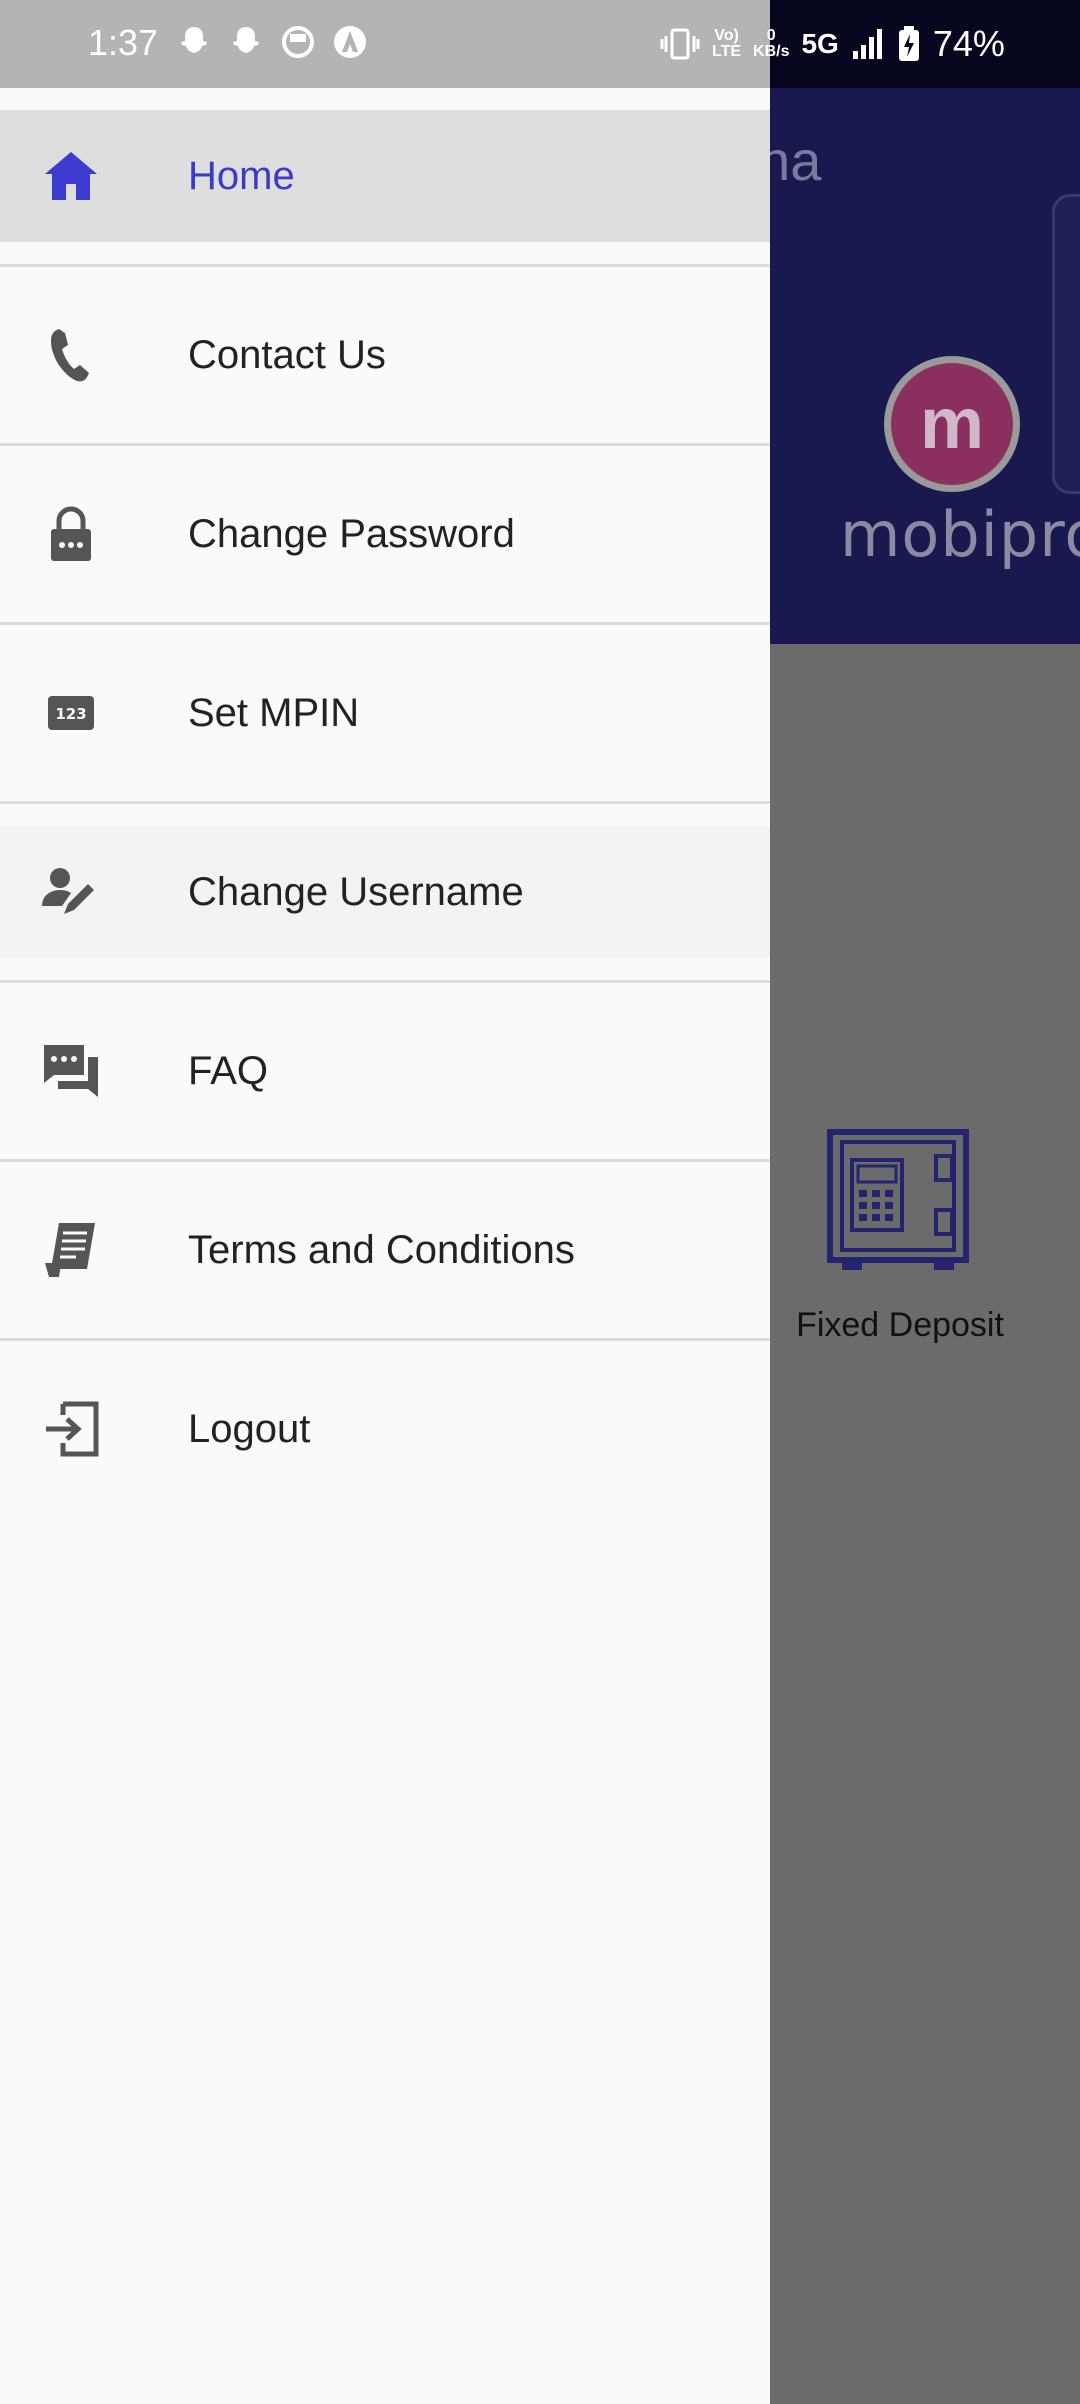 This screenshot has height=2404, width=1080. I want to click on pin-123-icon: 123, so click(71, 713).